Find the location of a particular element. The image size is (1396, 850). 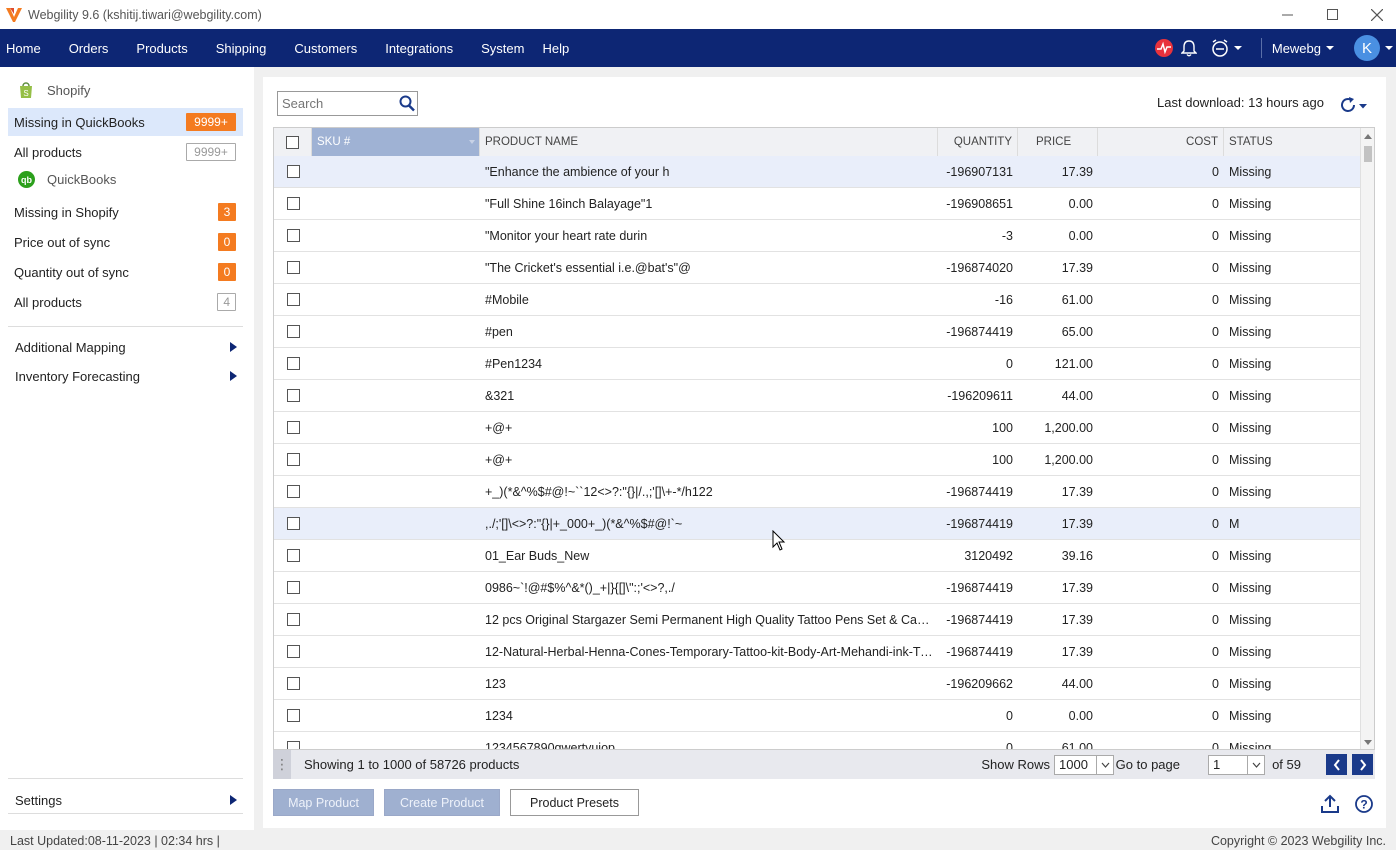

chevron-down-icon is located at coordinates (1238, 48).